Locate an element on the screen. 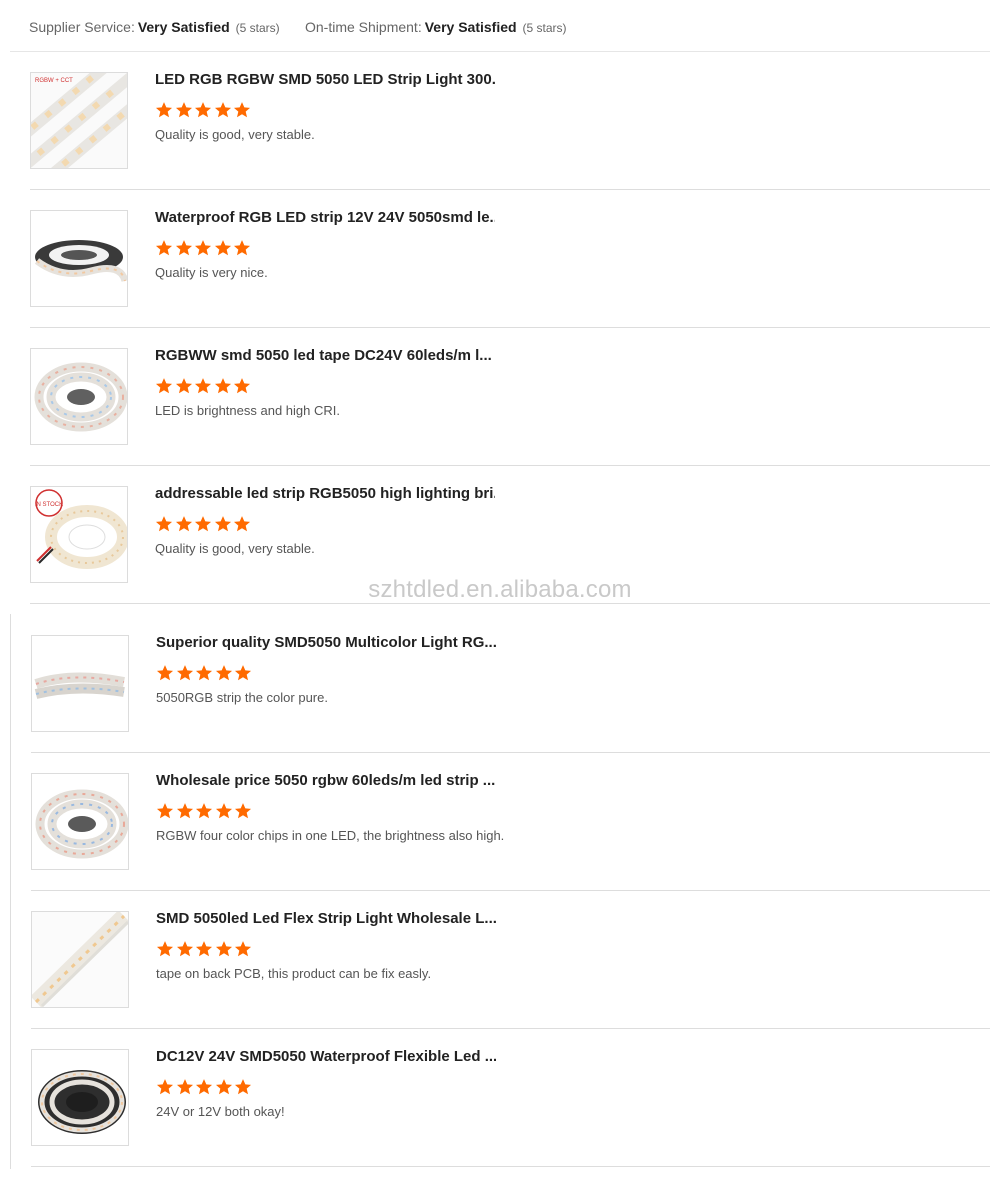 The width and height of the screenshot is (1000, 1179). supplier-service-rating: Supplier Service: Very Satisfied (5 stars) is located at coordinates (154, 27).